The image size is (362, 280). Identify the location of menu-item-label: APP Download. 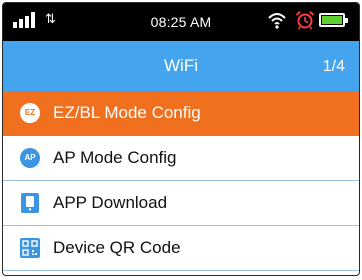
(110, 202).